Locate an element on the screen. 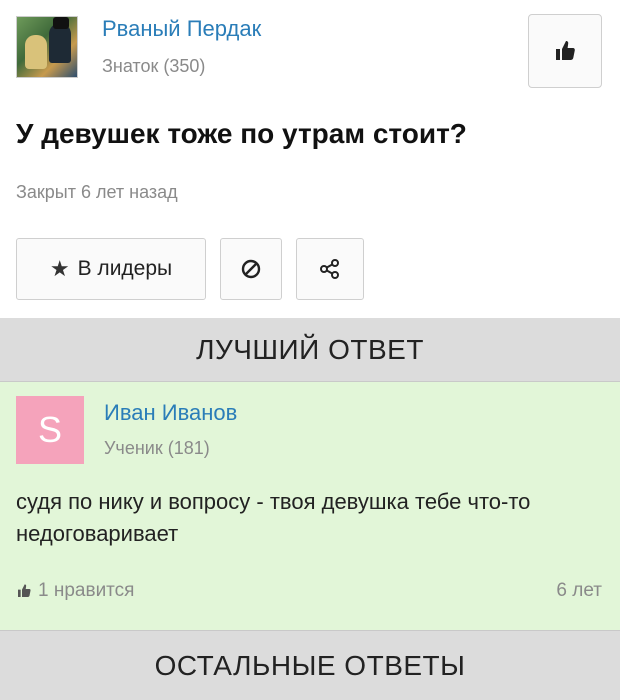  block-button is located at coordinates (251, 269).